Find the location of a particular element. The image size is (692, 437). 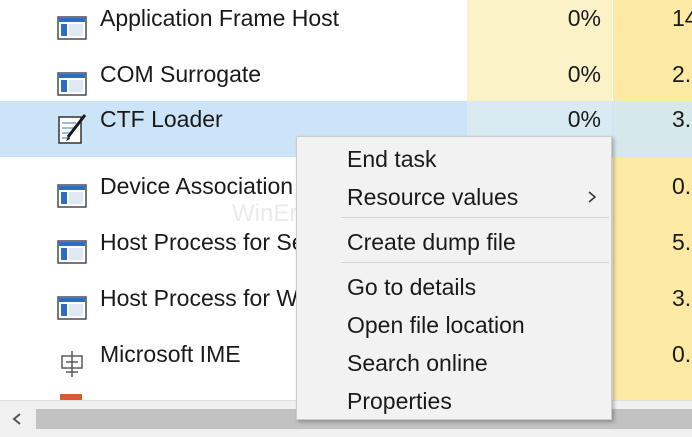

menu-item-label: Resource values is located at coordinates (433, 197).